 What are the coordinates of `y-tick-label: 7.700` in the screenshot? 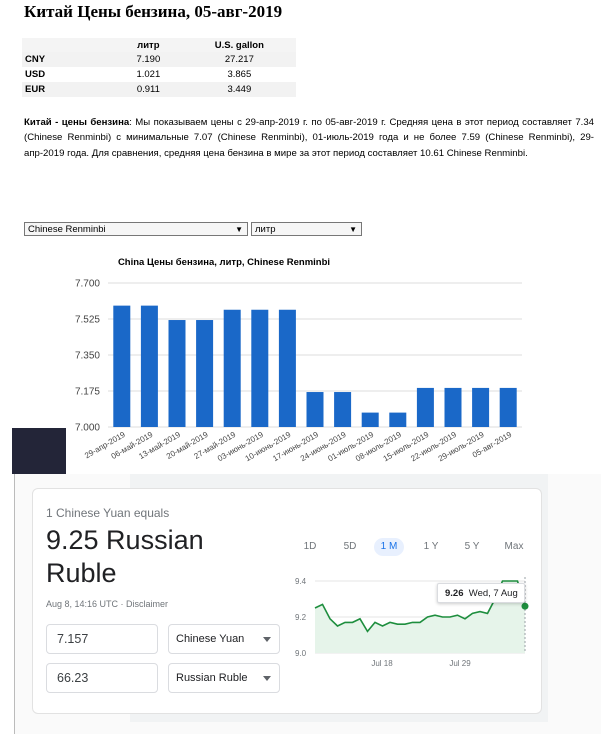 It's located at (87, 284).